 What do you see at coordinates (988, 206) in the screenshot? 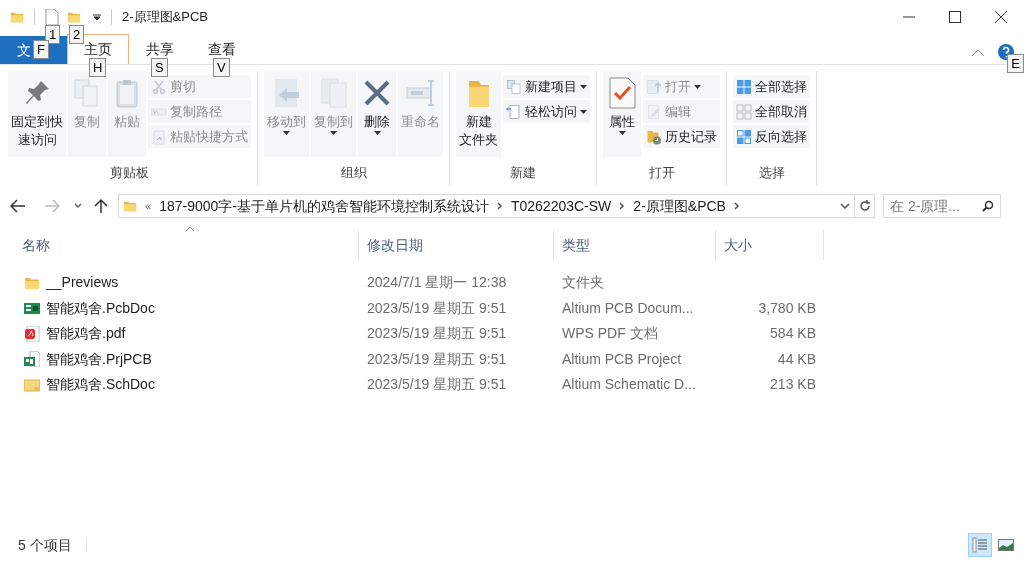
I see `search-icon` at bounding box center [988, 206].